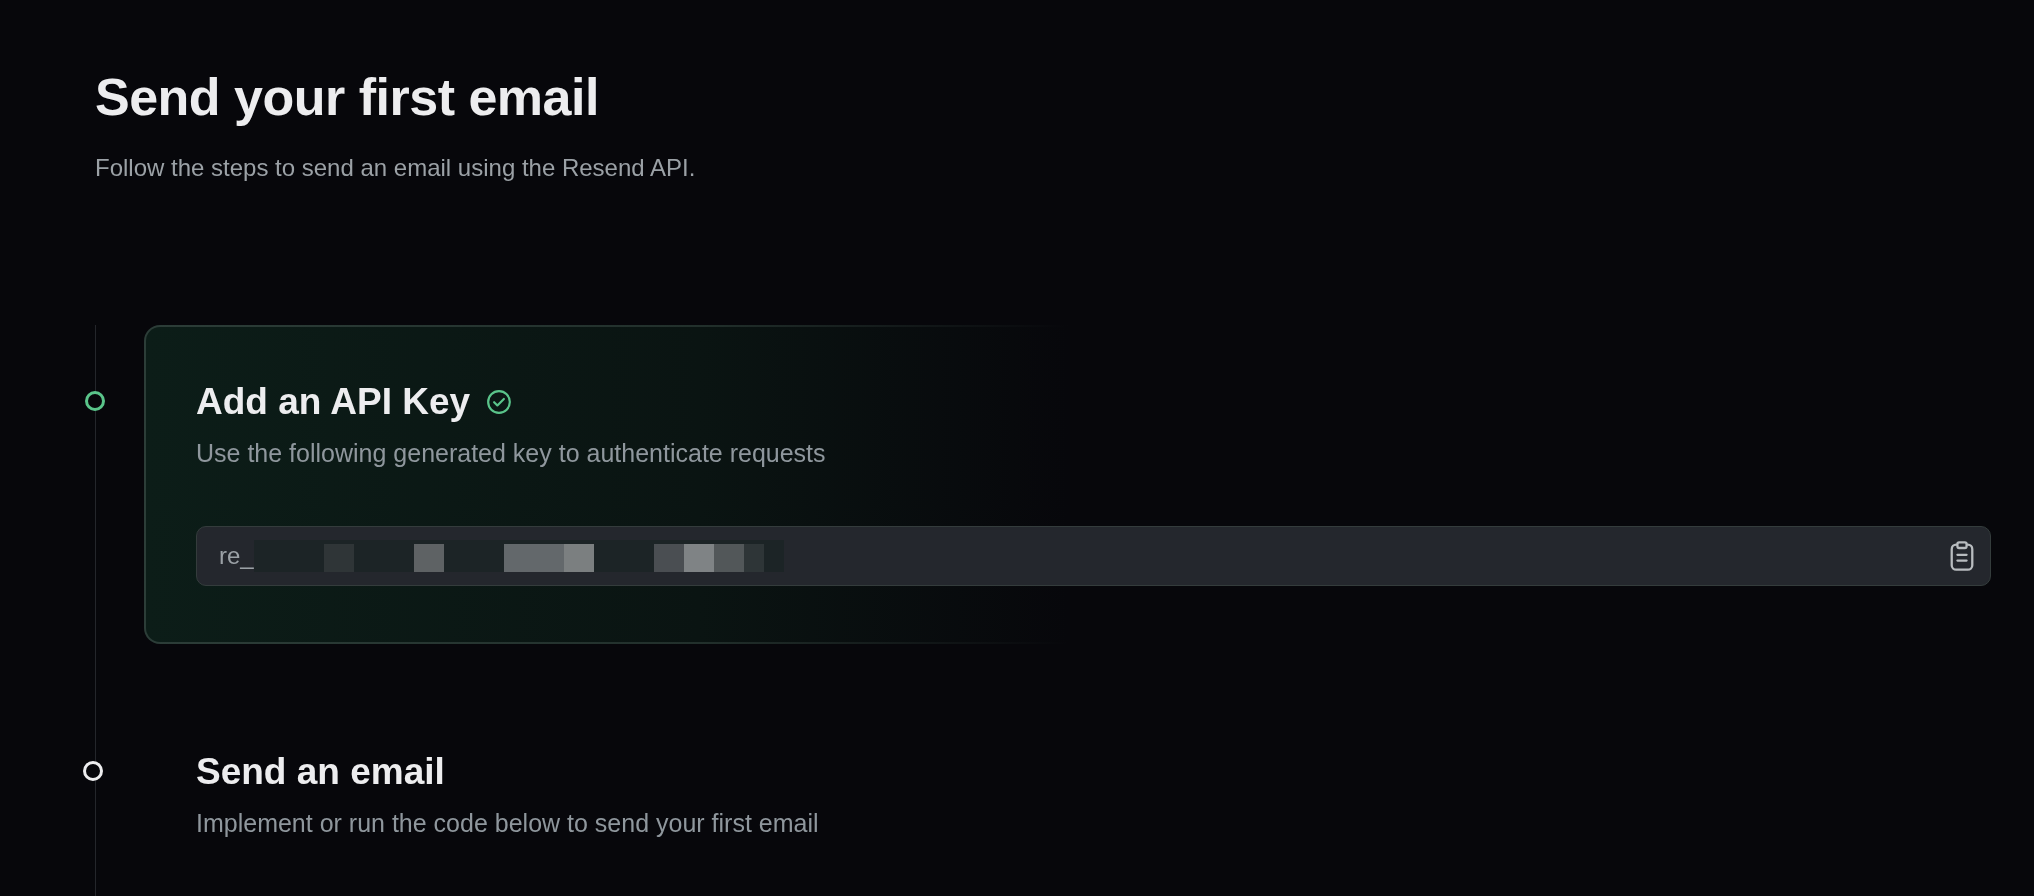  What do you see at coordinates (333, 402) in the screenshot?
I see `step-title: Add an API Key` at bounding box center [333, 402].